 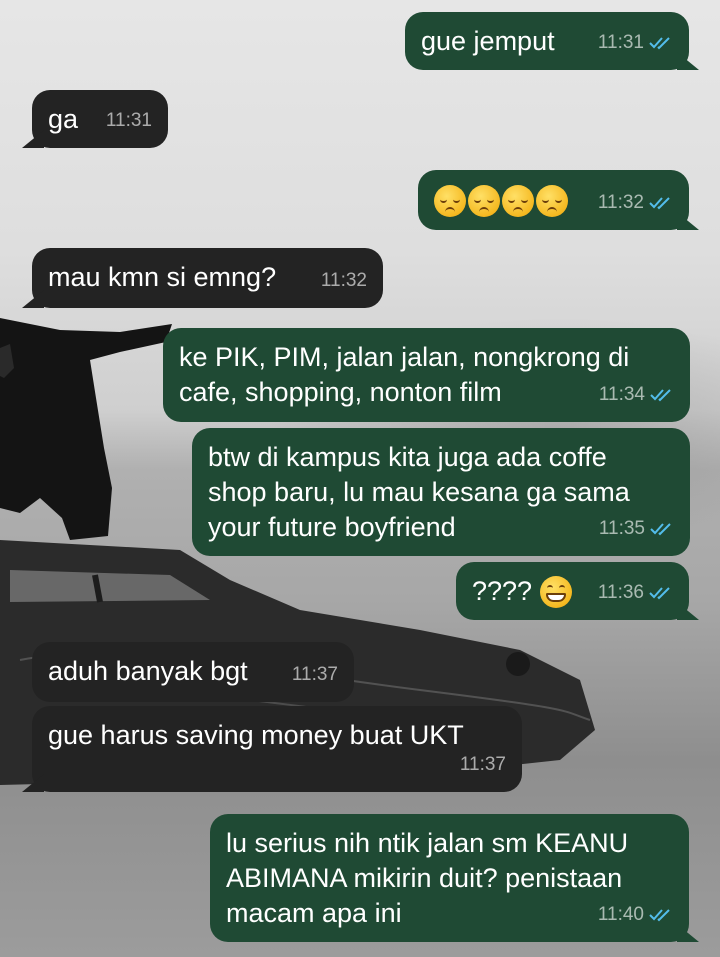 I want to click on message-meta: 11:36, so click(x=635, y=592).